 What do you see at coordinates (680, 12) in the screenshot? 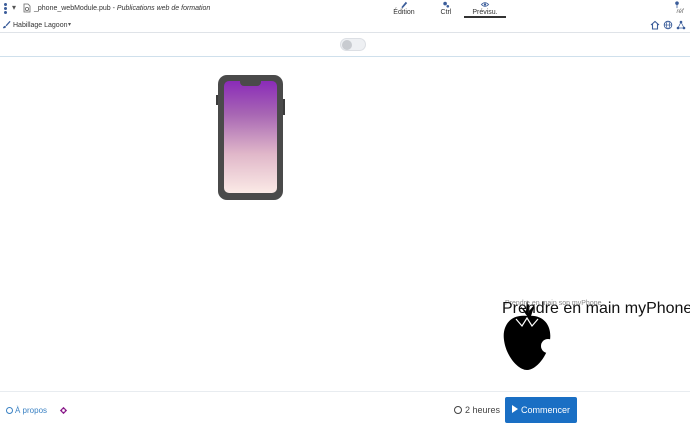
I see `ref-label: réf` at bounding box center [680, 12].